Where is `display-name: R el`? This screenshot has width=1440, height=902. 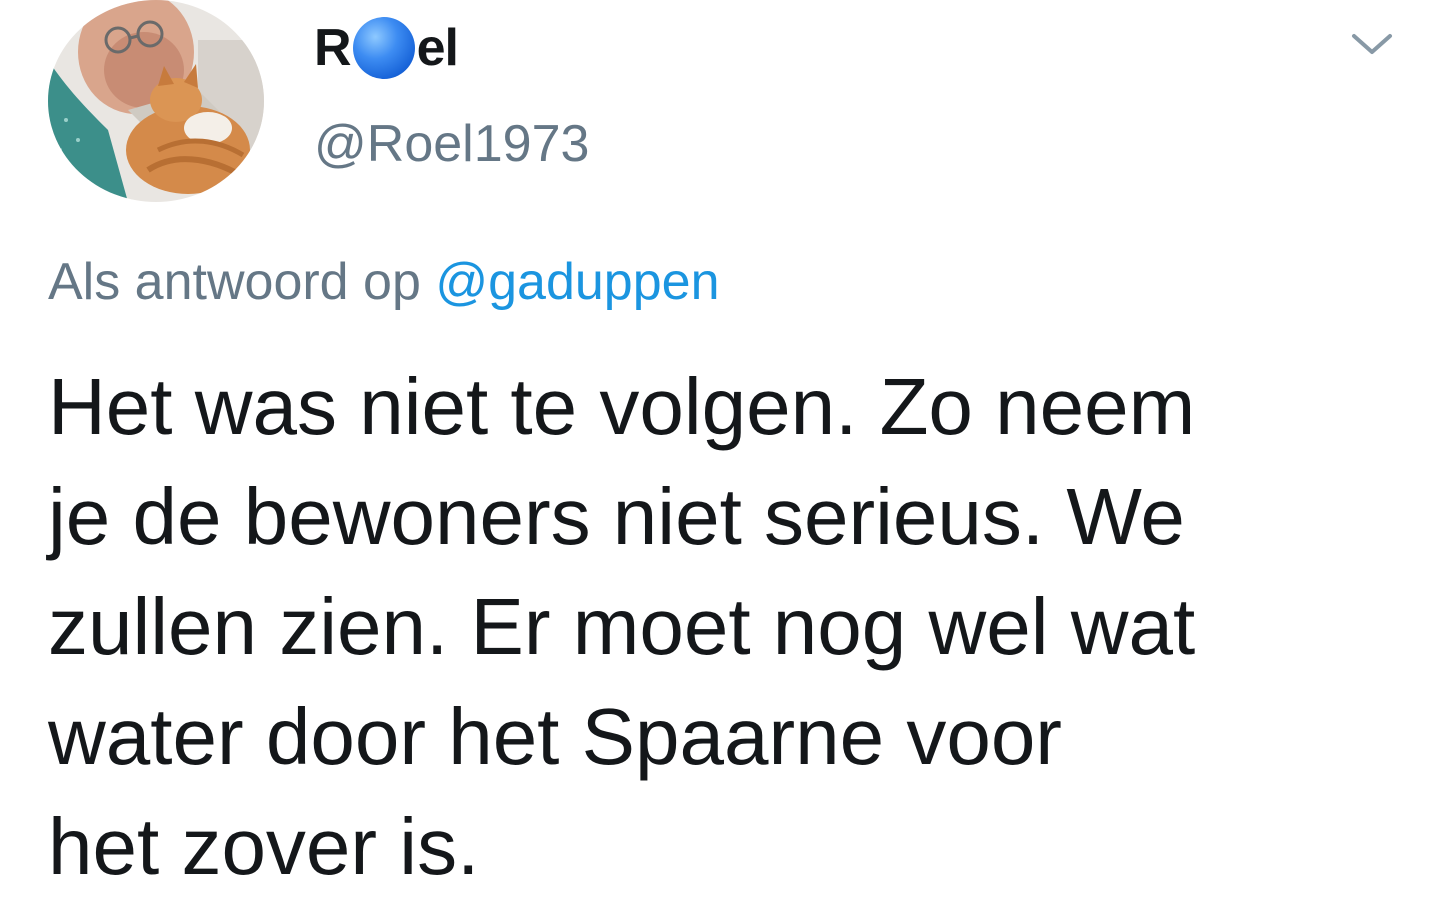 display-name: R el is located at coordinates (386, 48).